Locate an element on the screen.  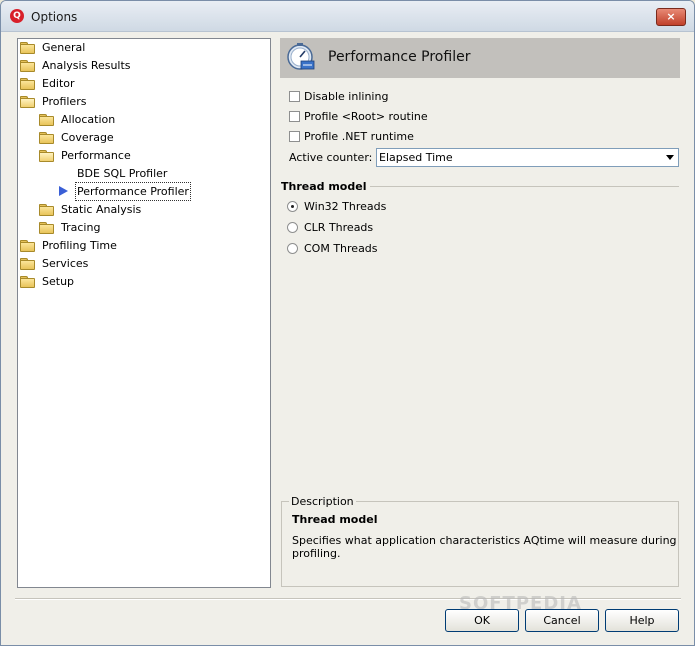
tree-item-label: Performance Profiler is located at coordinates (133, 191).